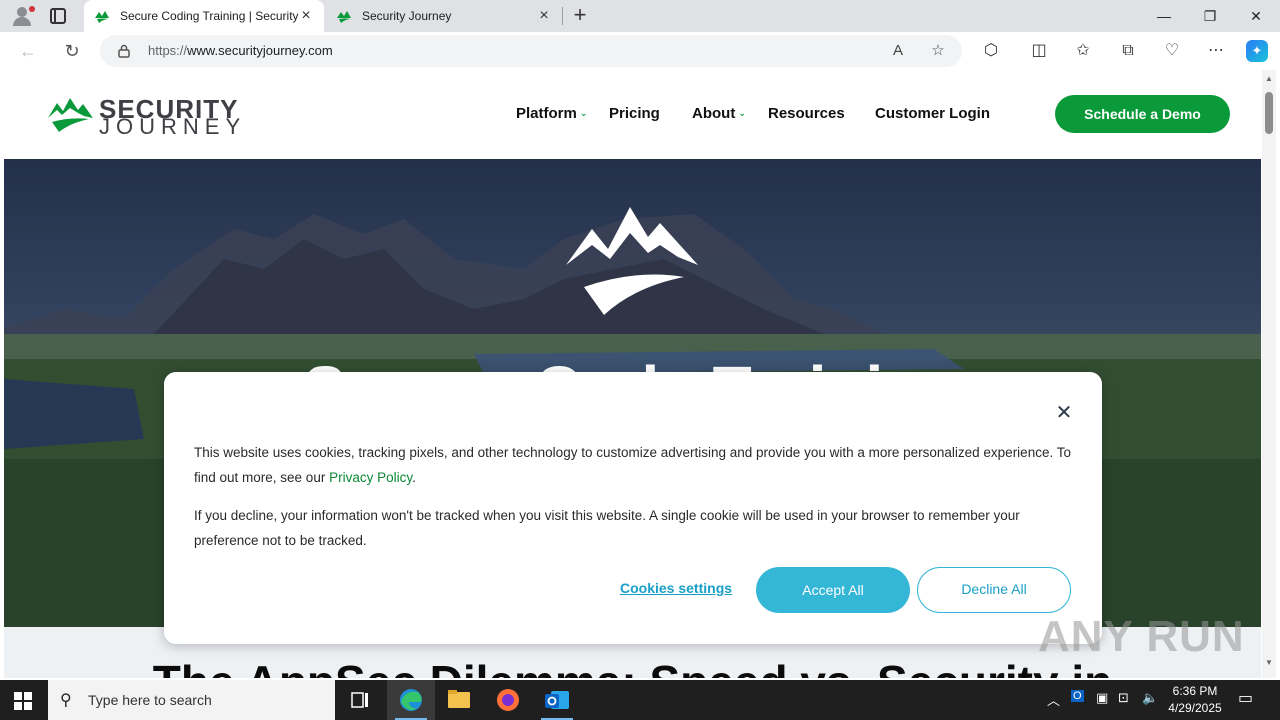 This screenshot has width=1280, height=720. I want to click on mountain-logo-icon, so click(70, 115).